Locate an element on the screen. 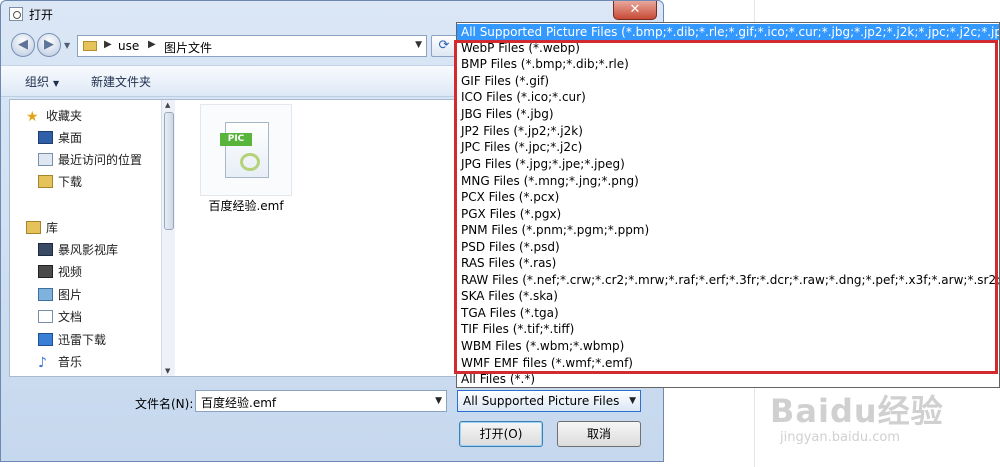  music-icon: ♪ is located at coordinates (42, 363).